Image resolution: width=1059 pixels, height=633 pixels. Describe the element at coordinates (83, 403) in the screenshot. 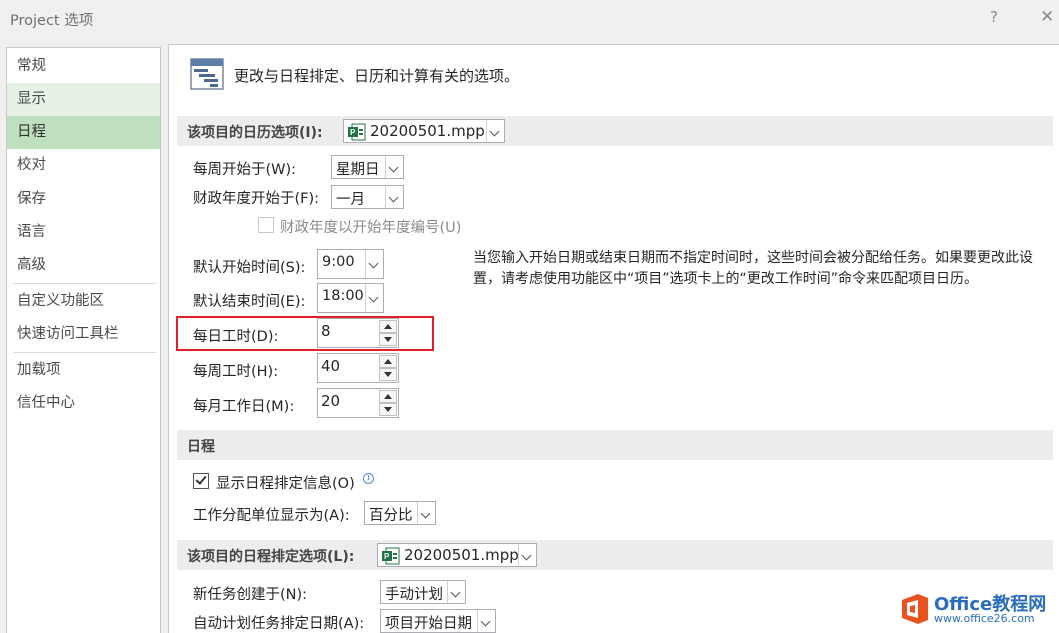

I see `sidebar-item-trust-center: 信任中心` at that location.